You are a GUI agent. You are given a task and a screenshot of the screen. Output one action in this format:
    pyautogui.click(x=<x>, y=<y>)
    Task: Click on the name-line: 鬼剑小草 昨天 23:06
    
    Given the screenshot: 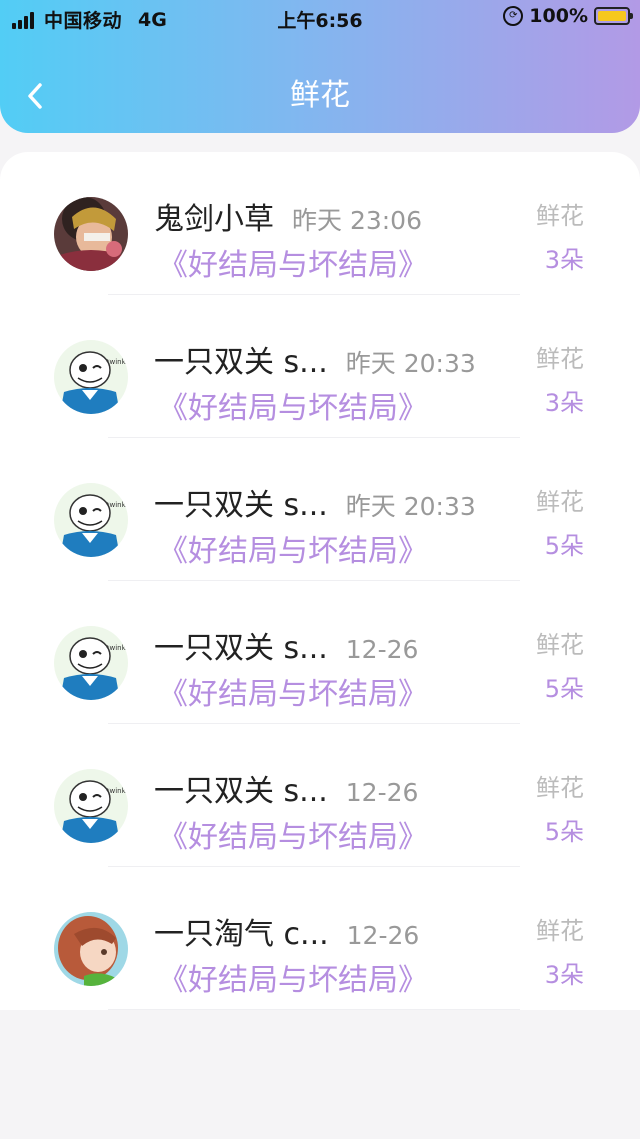 What is the action you would take?
    pyautogui.click(x=288, y=216)
    